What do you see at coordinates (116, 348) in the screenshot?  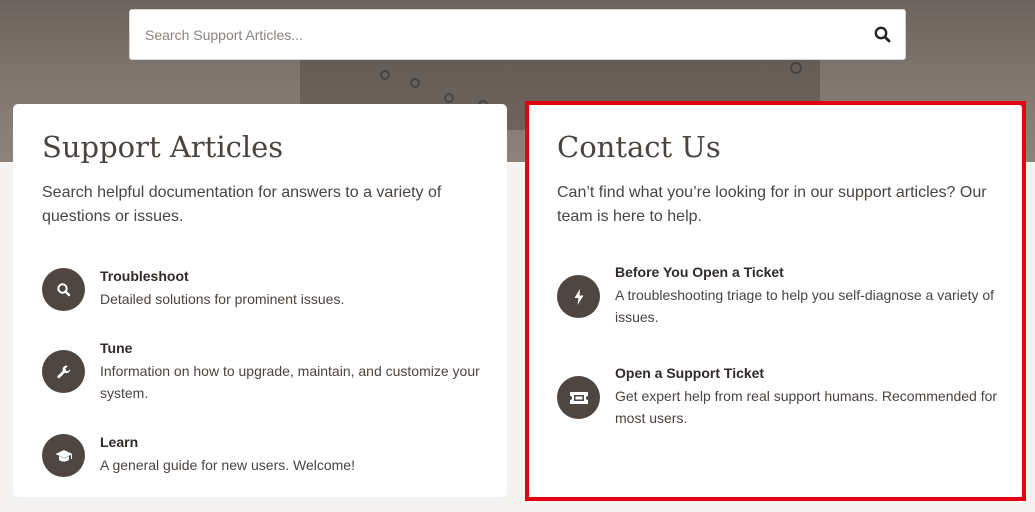 I see `tune-title: Tune` at bounding box center [116, 348].